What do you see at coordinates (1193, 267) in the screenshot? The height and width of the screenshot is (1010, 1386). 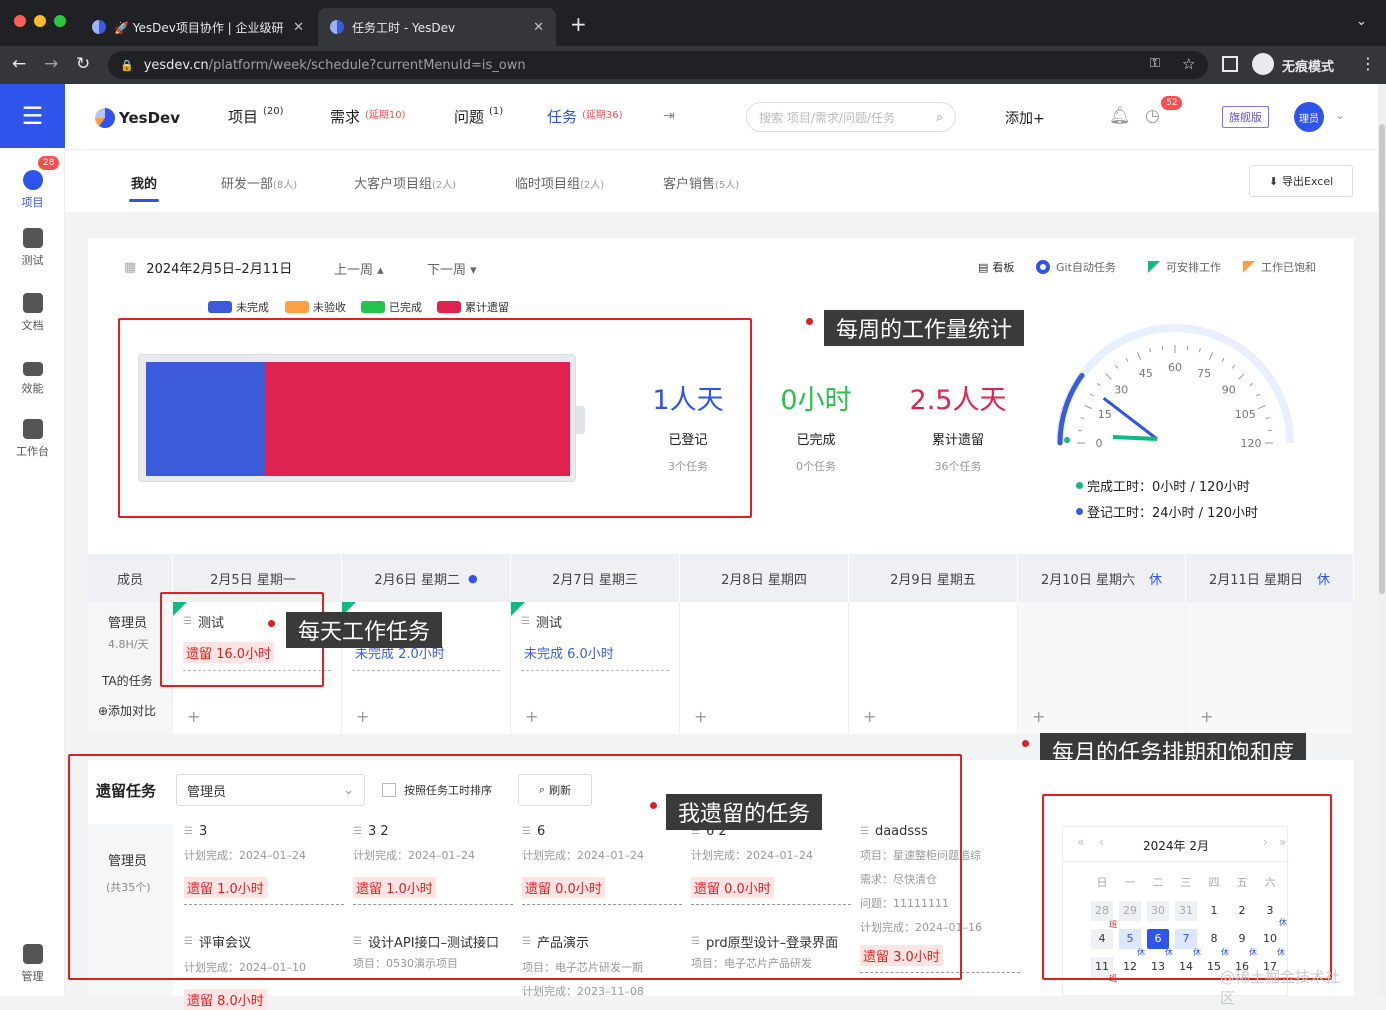 I see `tool-label: 可安排工作` at bounding box center [1193, 267].